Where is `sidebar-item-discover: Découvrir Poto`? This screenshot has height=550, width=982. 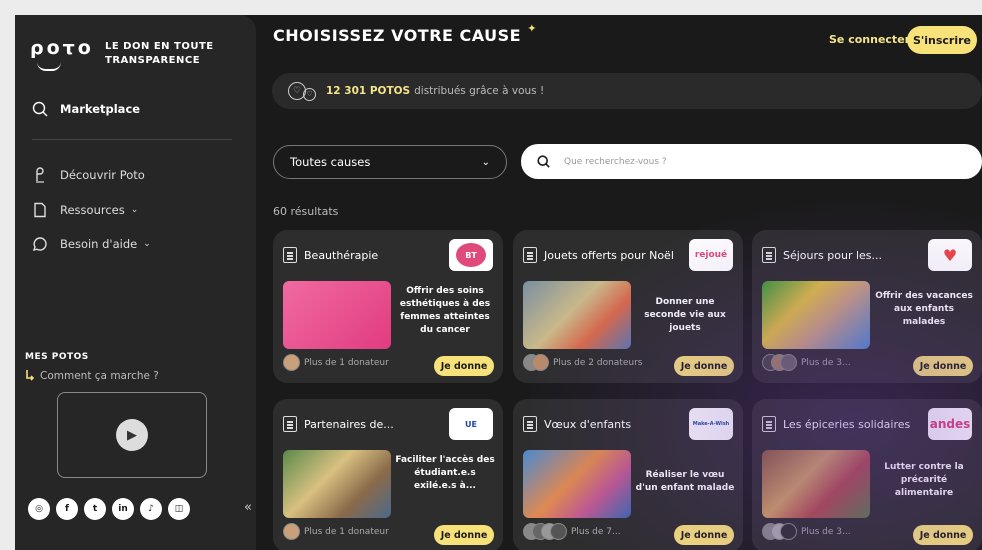
sidebar-item-discover: Découvrir Poto is located at coordinates (88, 175).